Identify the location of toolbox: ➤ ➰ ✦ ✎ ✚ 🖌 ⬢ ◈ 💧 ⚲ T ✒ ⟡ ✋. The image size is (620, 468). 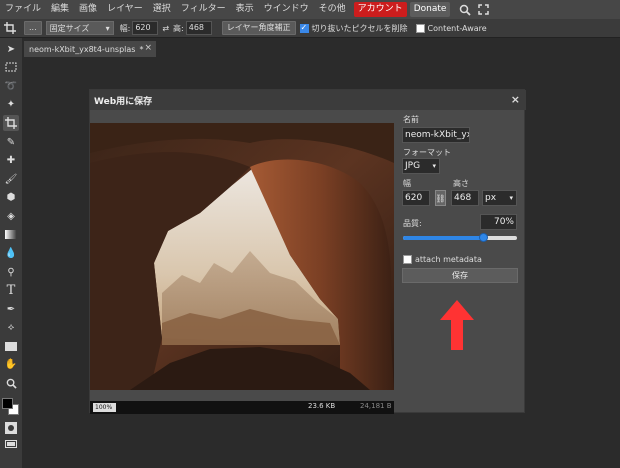
(11, 253).